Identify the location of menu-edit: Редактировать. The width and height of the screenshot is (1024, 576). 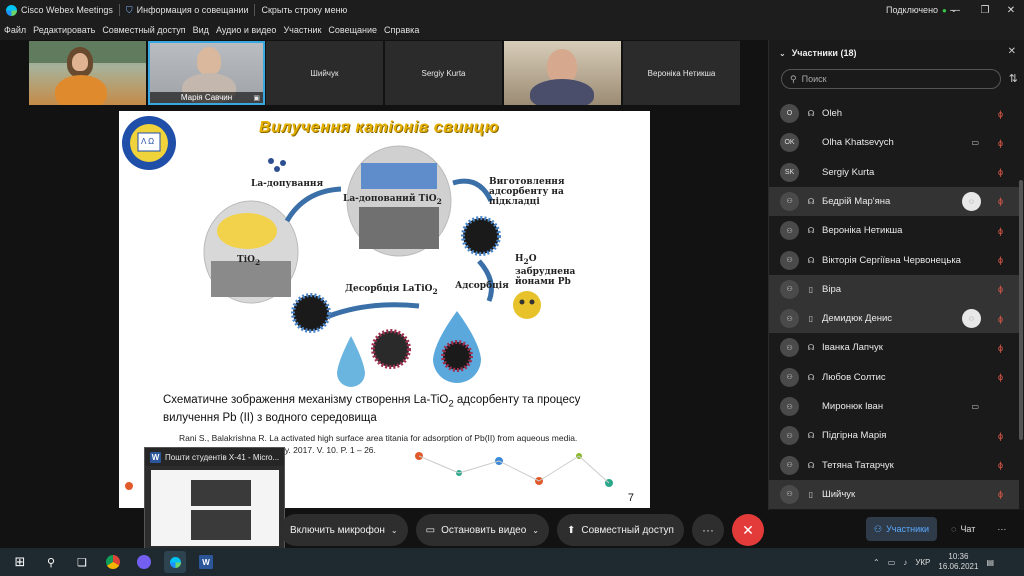
(64, 30).